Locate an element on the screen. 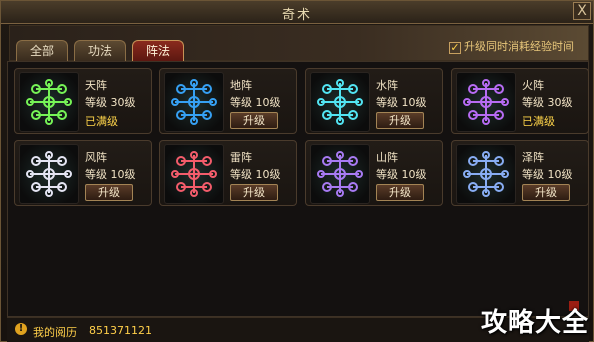 Image resolution: width=594 pixels, height=342 pixels. formation-card: 雷阵等级 10级升级 is located at coordinates (228, 173).